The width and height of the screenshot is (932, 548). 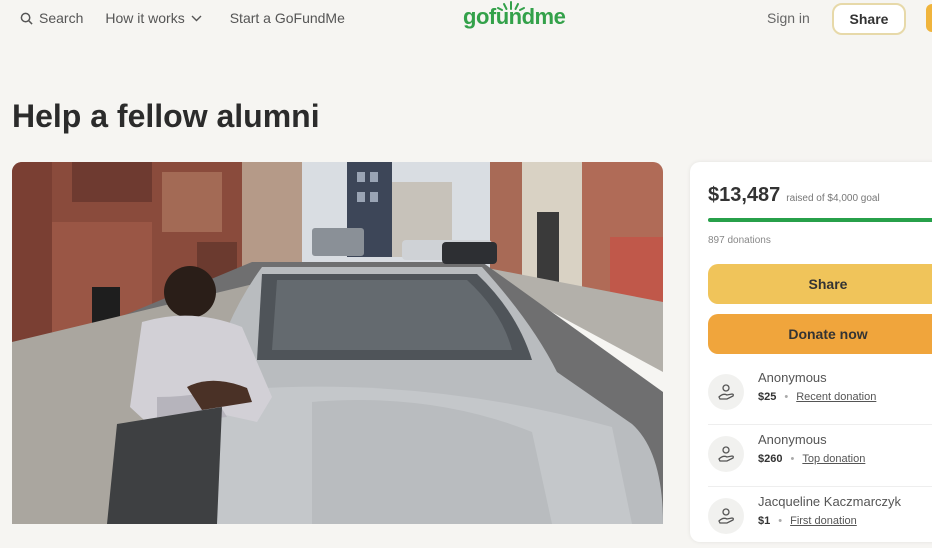 I want to click on start-button-edge, so click(x=929, y=18).